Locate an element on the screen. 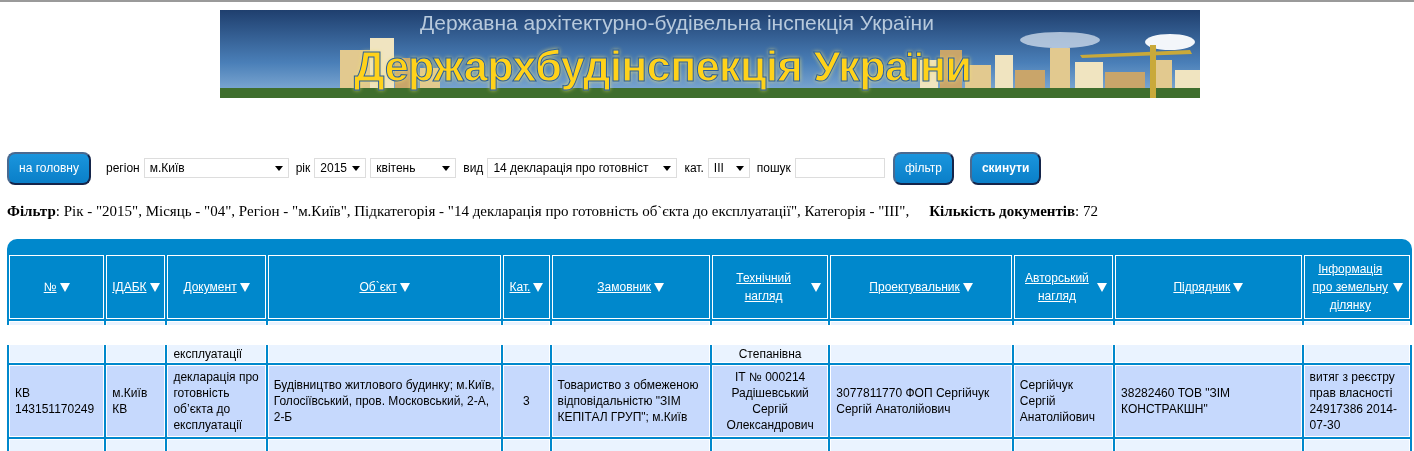 The height and width of the screenshot is (451, 1414). sort-link: № is located at coordinates (50, 287).